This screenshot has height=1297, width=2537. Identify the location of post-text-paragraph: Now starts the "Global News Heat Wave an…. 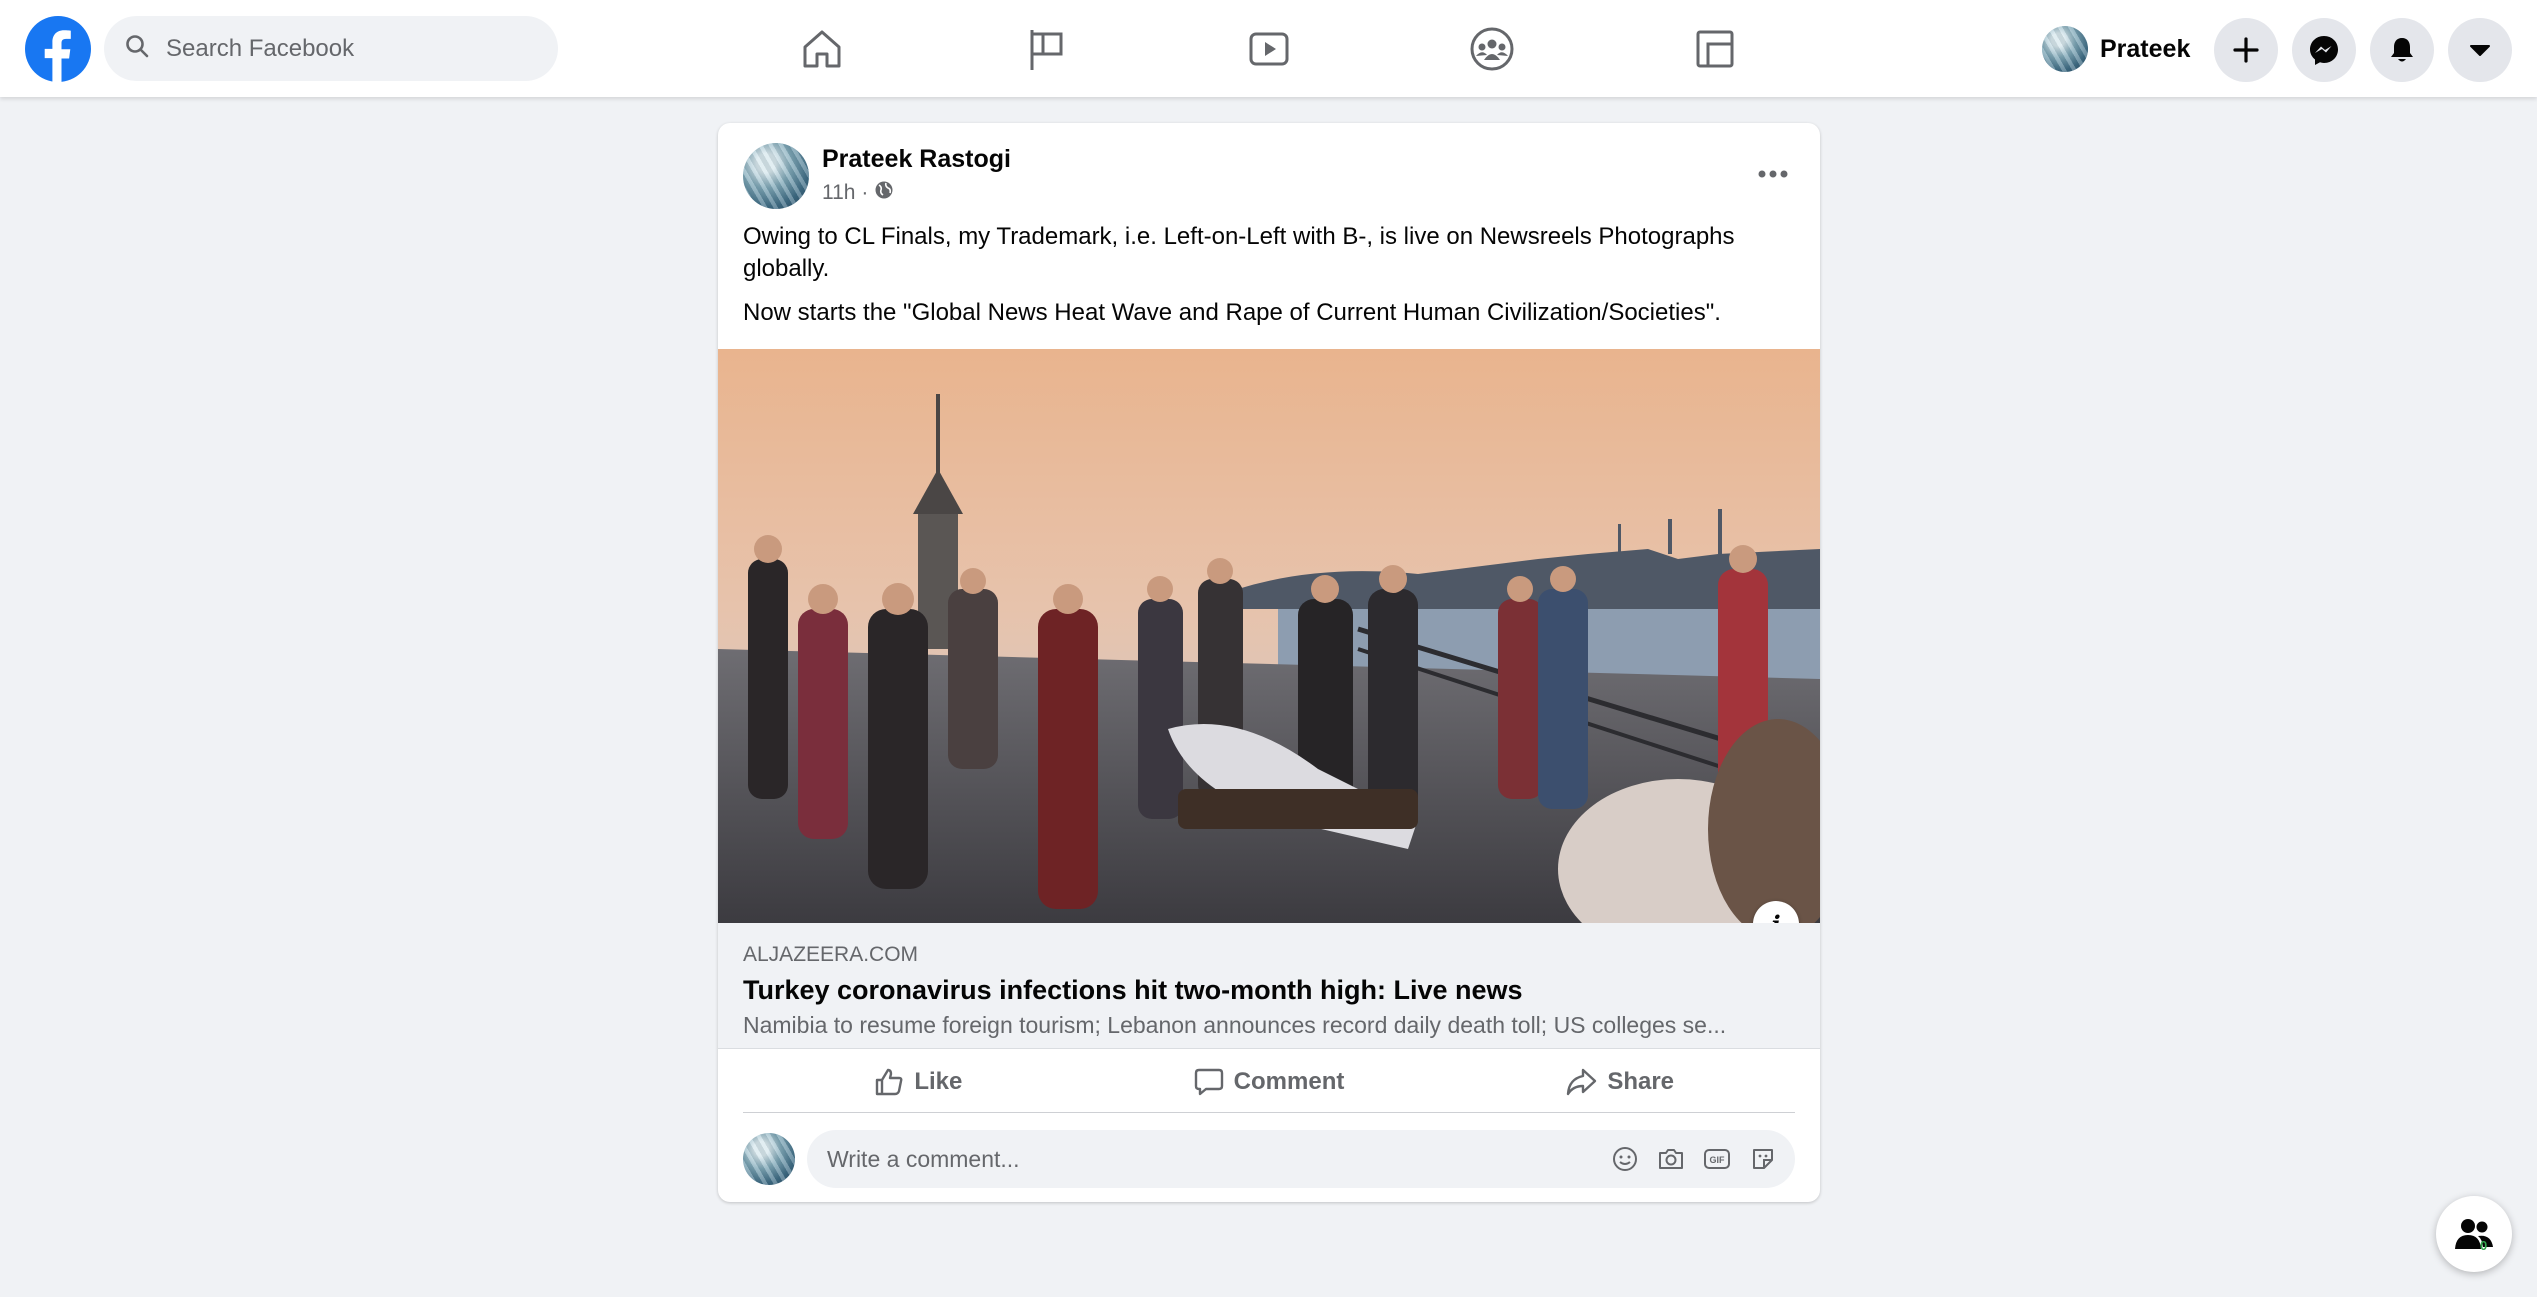
(1232, 312).